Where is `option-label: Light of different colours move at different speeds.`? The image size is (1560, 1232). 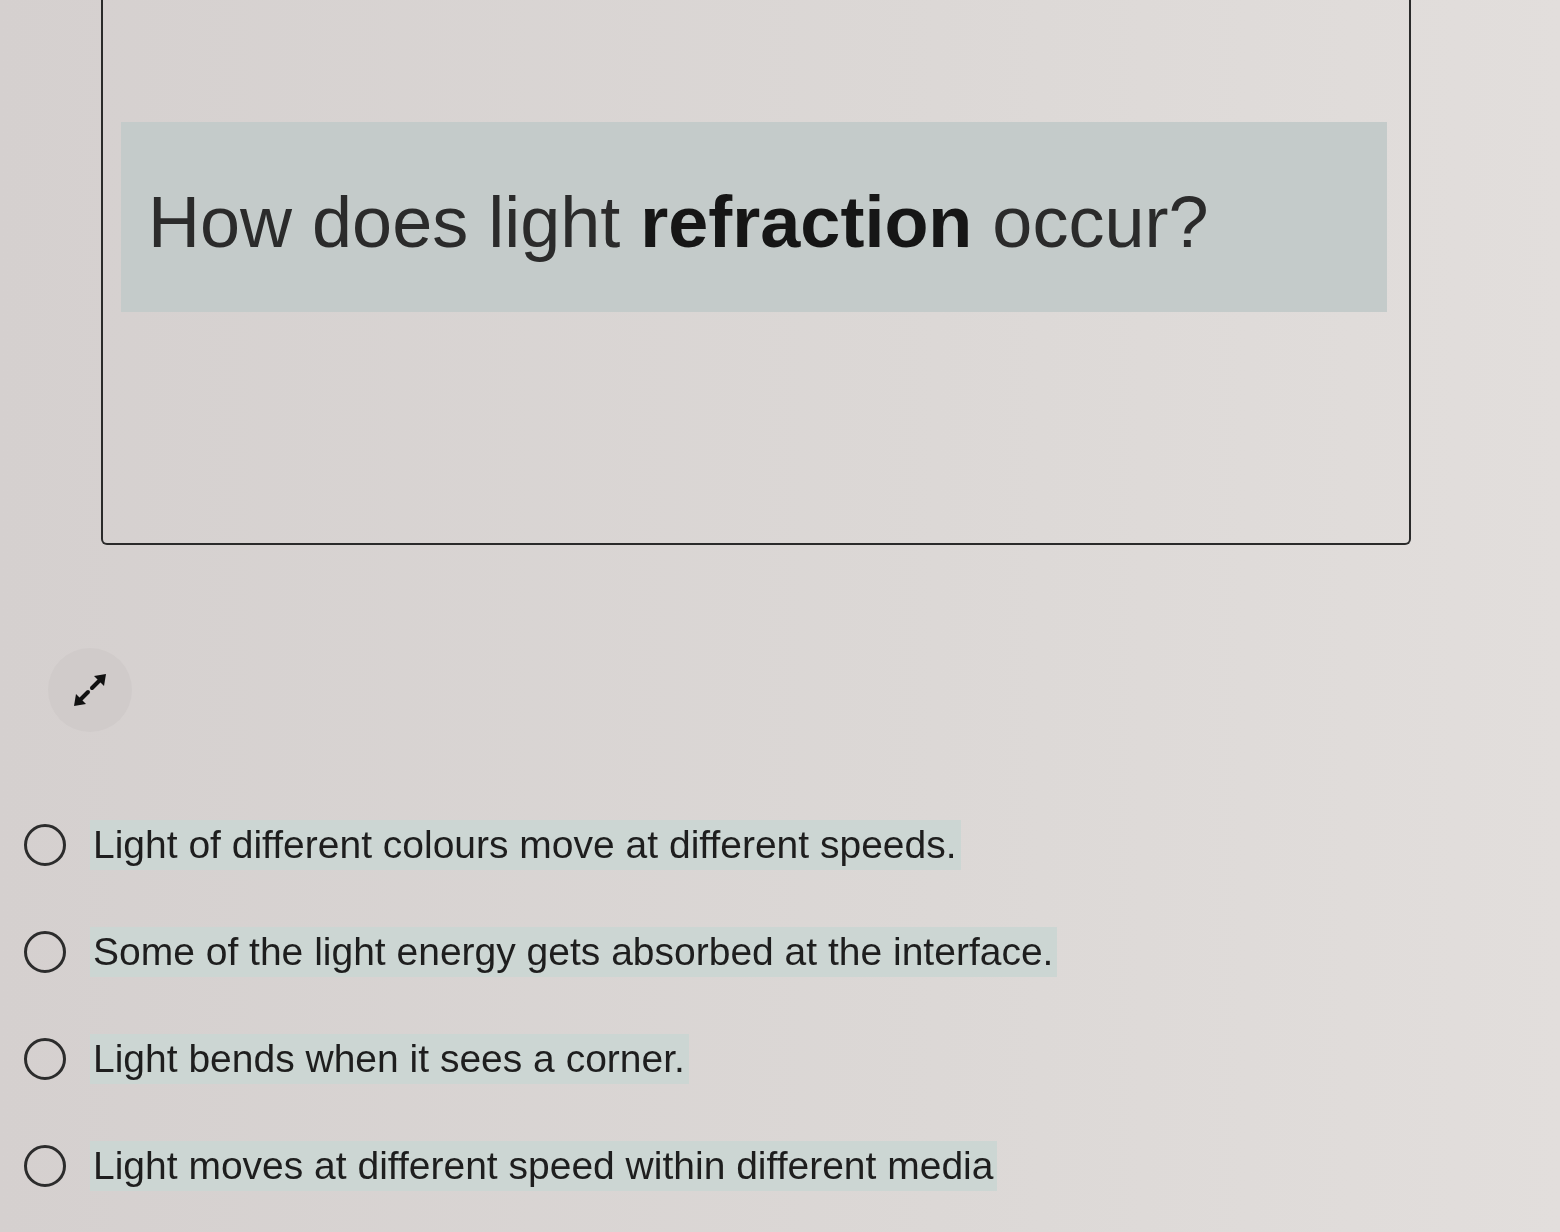
option-label: Light of different colours move at different speeds. is located at coordinates (525, 845).